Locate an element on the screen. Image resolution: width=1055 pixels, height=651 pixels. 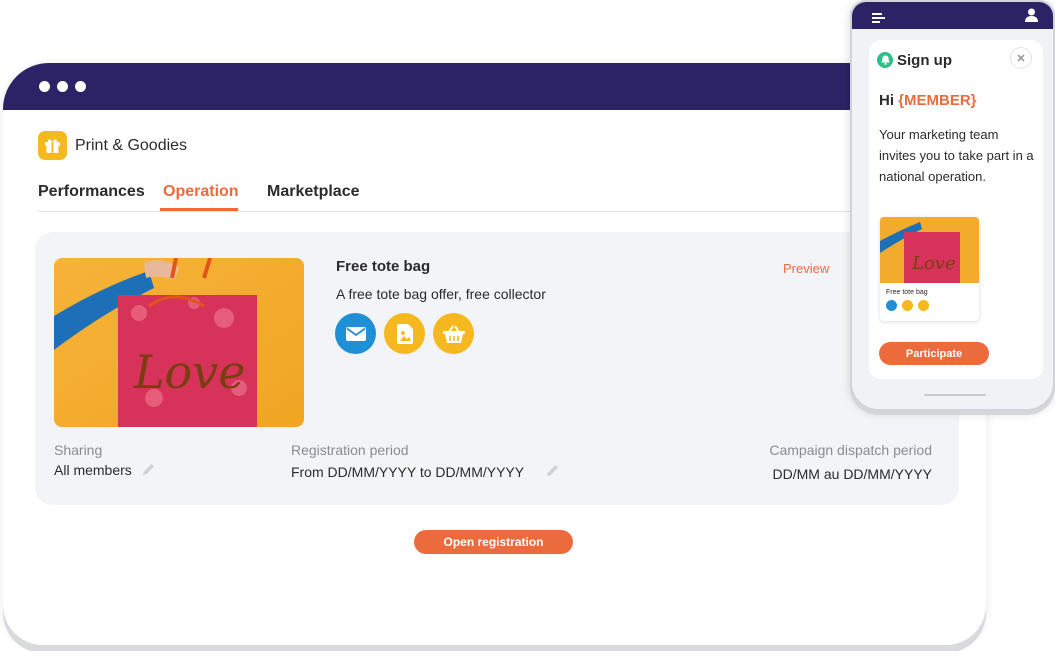
email-icon is located at coordinates (355, 333).